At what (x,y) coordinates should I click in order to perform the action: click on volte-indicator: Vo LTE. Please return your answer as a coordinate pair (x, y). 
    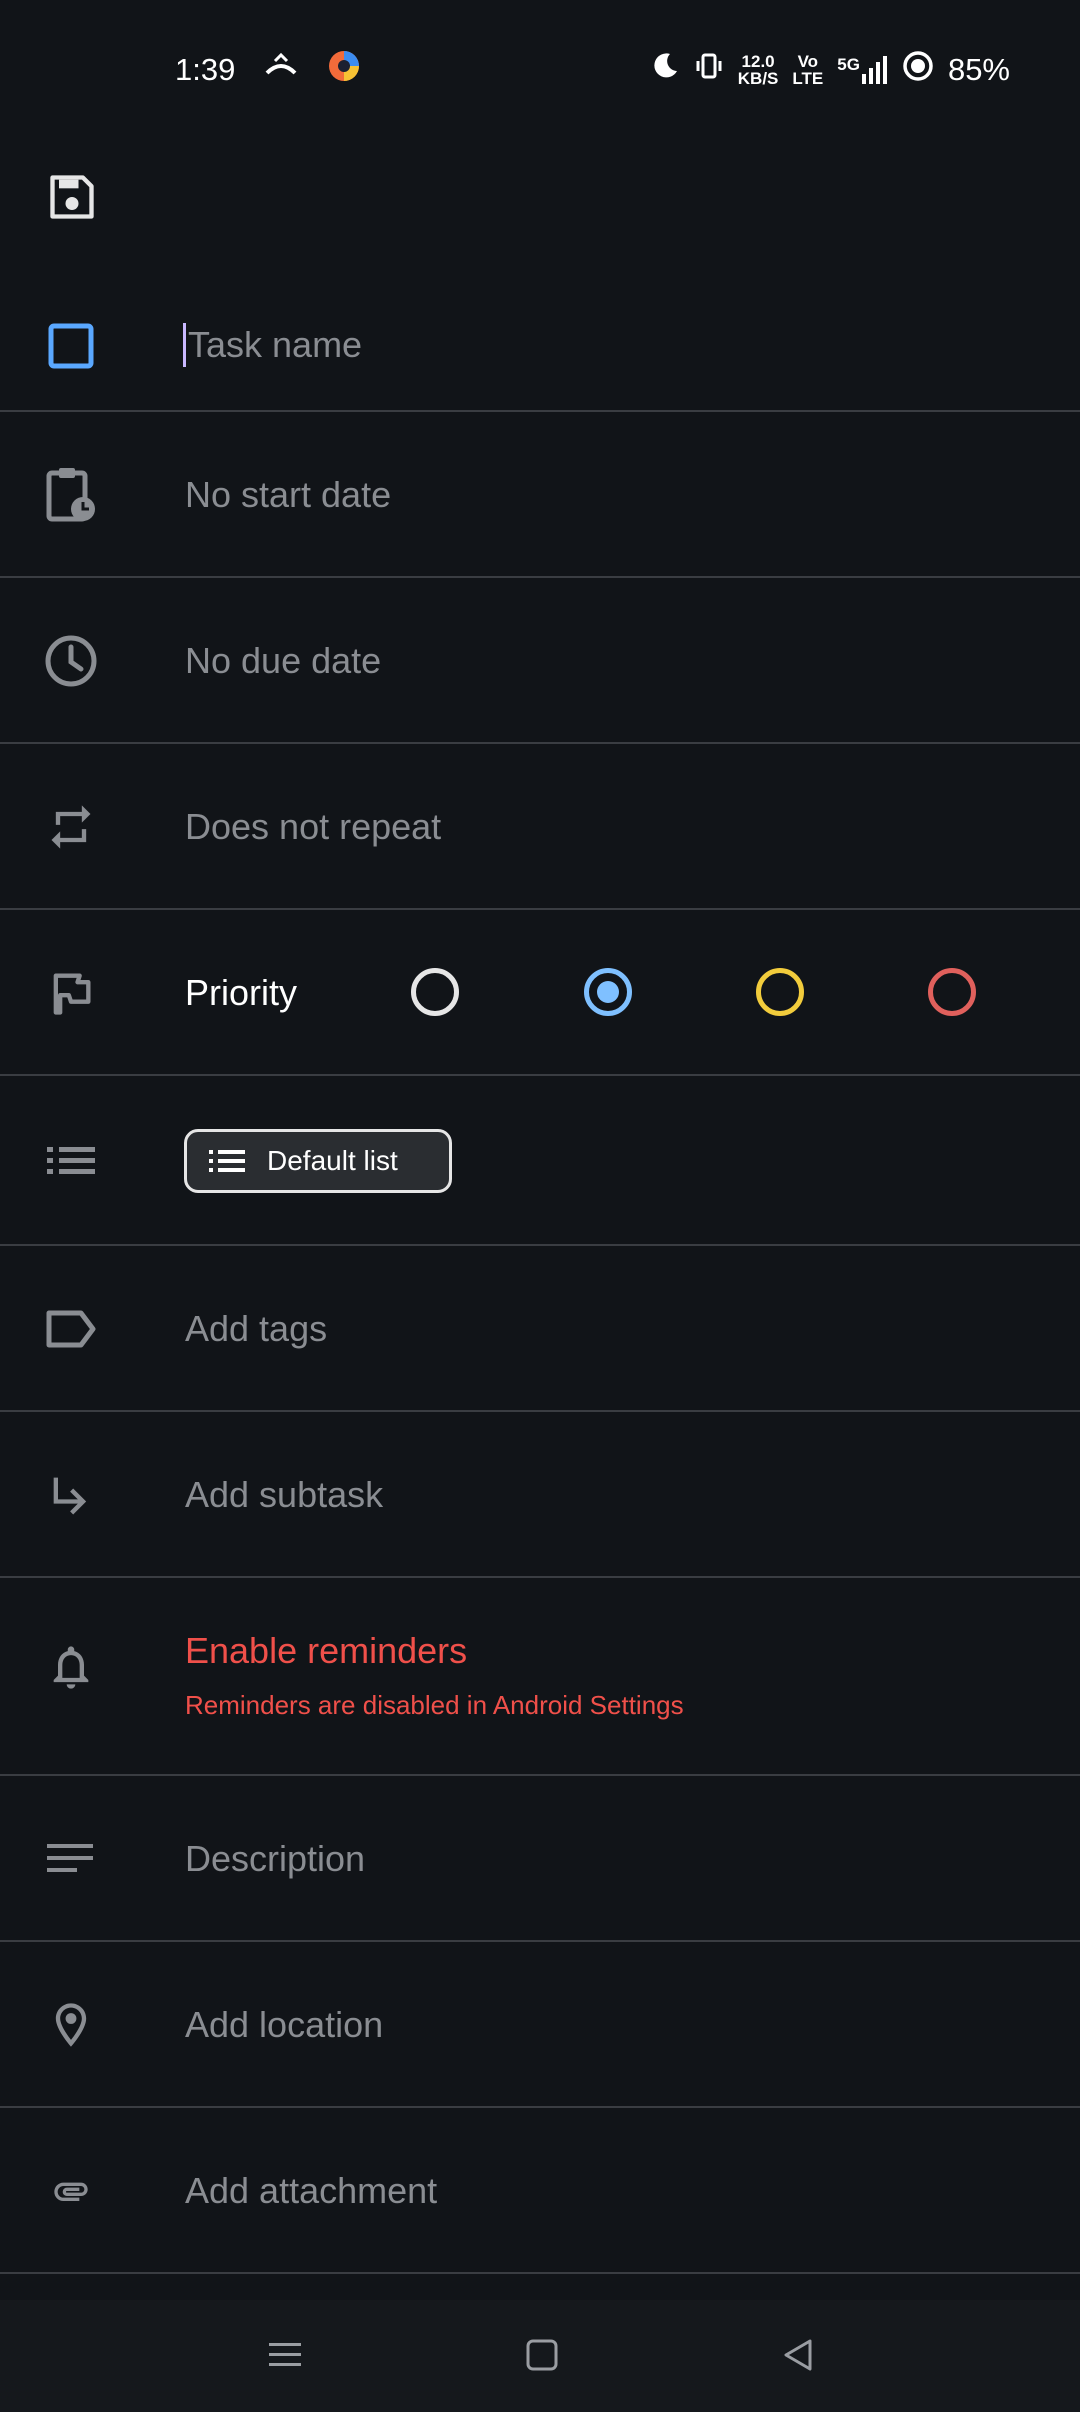
    Looking at the image, I should click on (807, 70).